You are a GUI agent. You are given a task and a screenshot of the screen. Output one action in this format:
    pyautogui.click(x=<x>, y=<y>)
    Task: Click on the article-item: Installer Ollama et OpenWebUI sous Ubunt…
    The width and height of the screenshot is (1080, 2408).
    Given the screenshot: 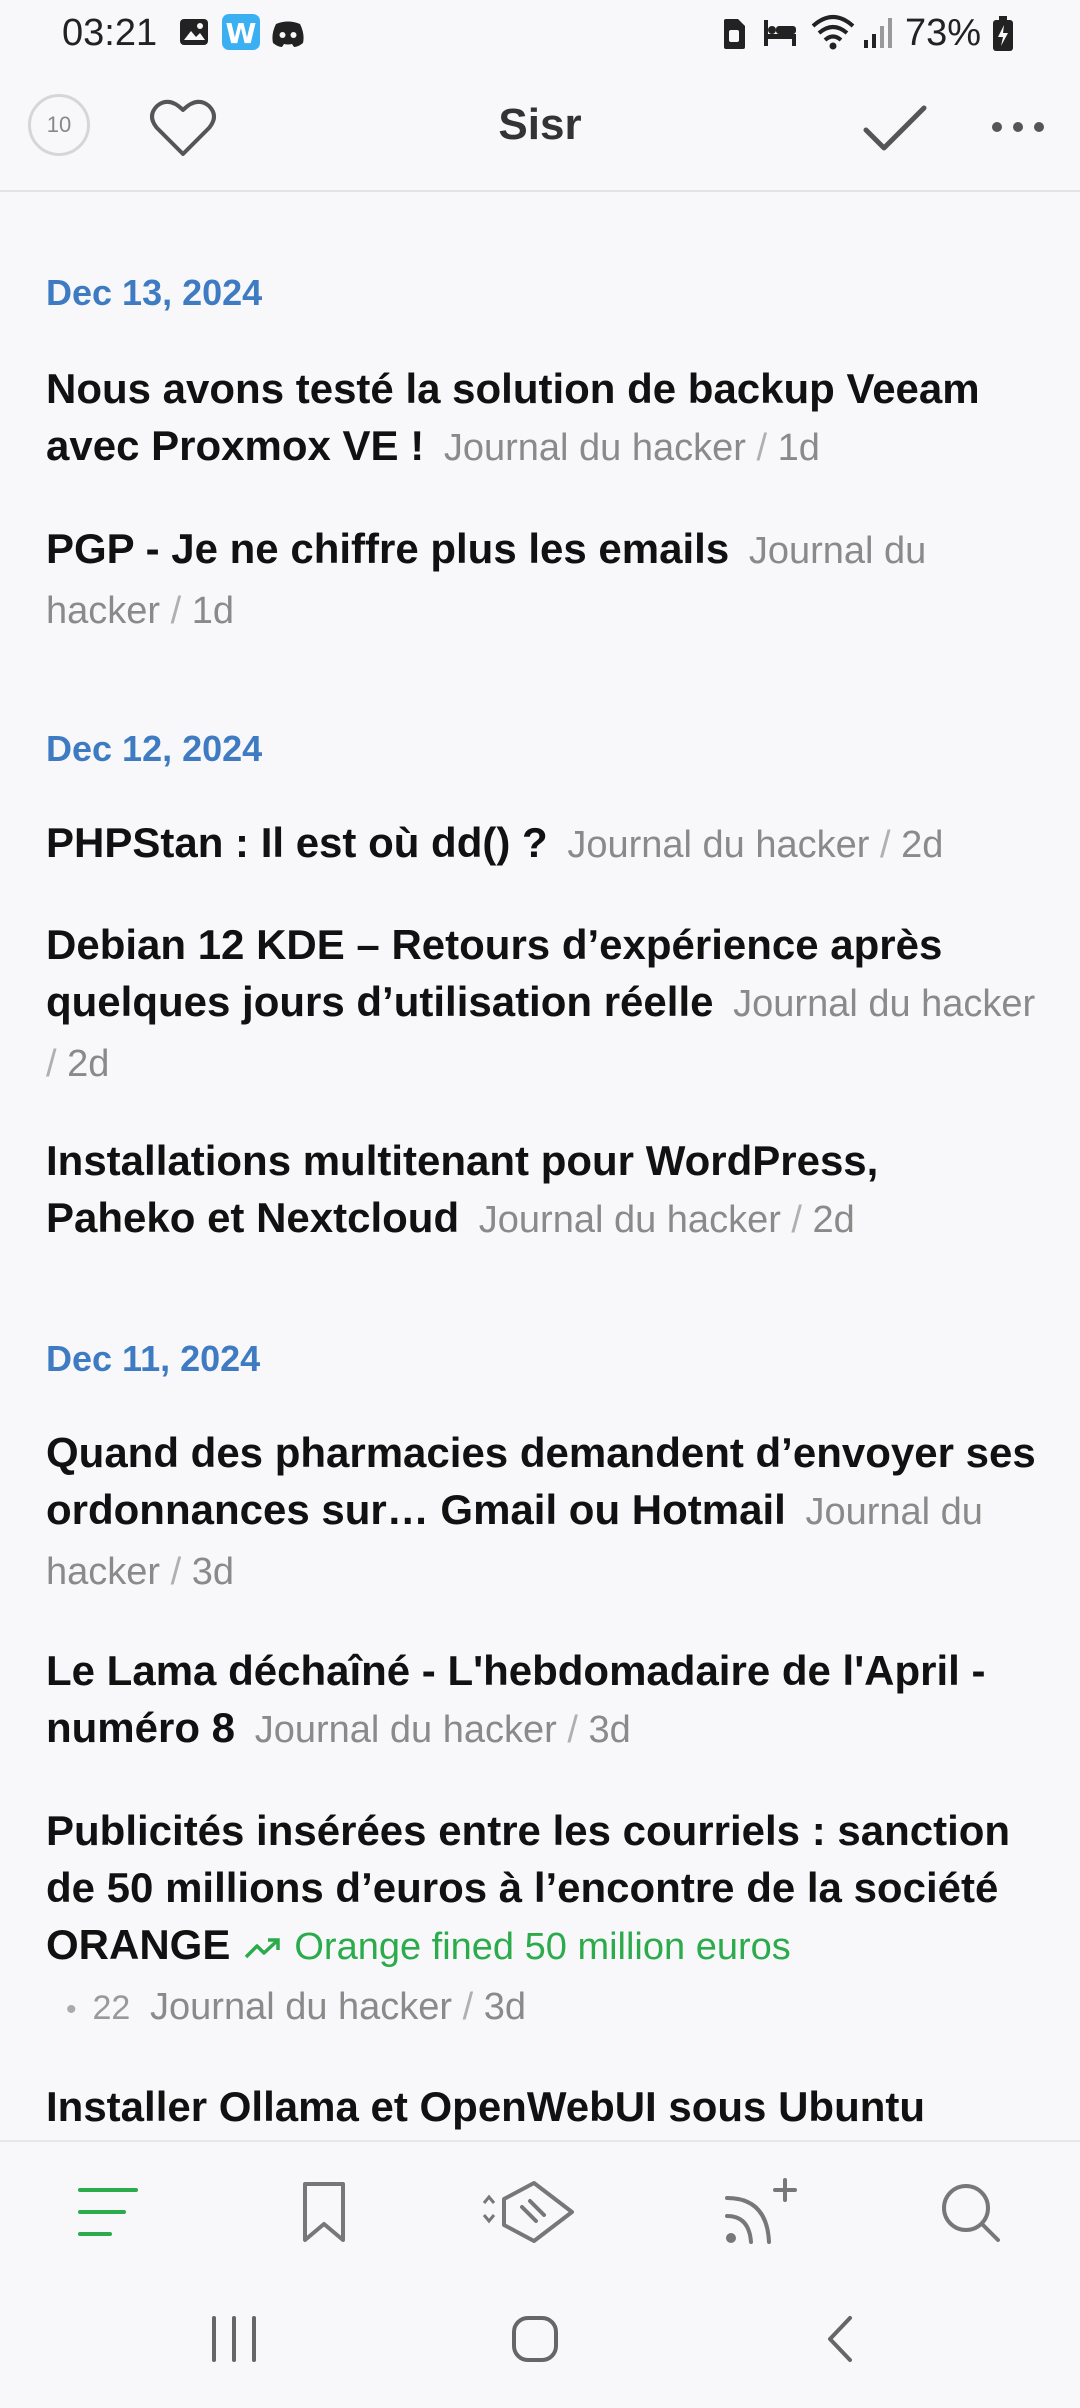 What is the action you would take?
    pyautogui.click(x=541, y=2106)
    